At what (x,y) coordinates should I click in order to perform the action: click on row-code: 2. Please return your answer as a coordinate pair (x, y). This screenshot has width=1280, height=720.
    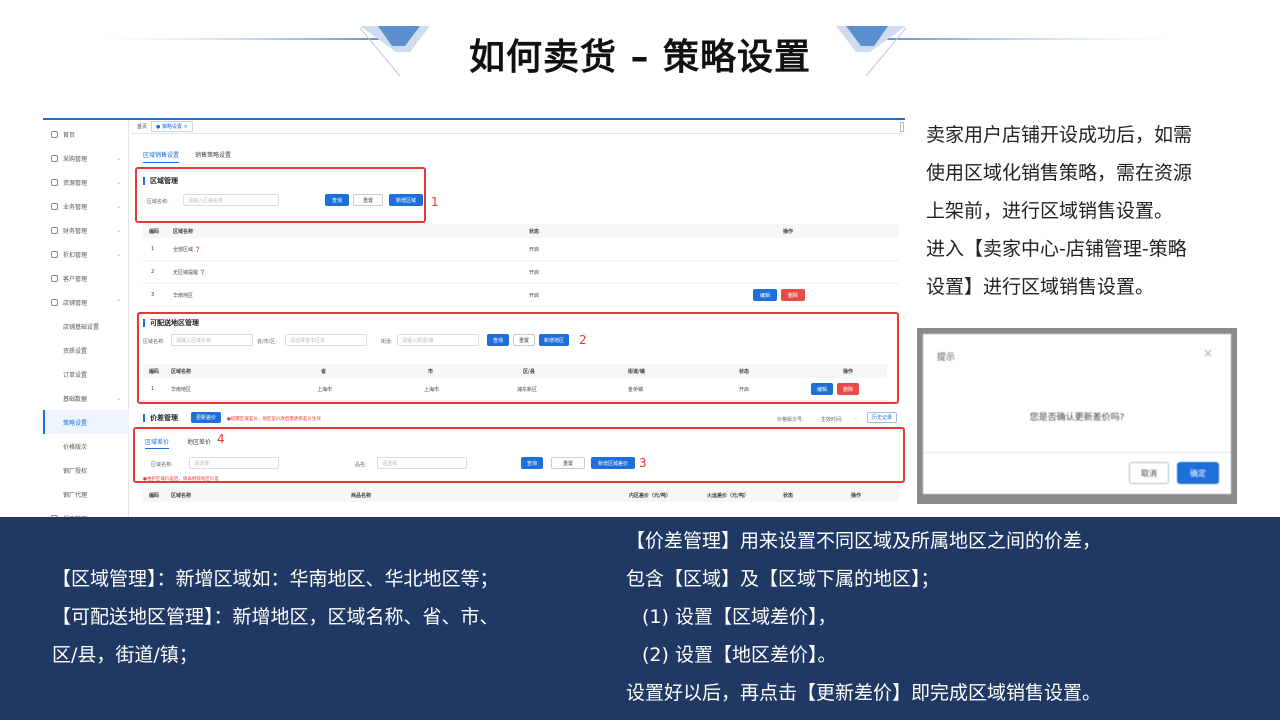
    Looking at the image, I should click on (153, 272).